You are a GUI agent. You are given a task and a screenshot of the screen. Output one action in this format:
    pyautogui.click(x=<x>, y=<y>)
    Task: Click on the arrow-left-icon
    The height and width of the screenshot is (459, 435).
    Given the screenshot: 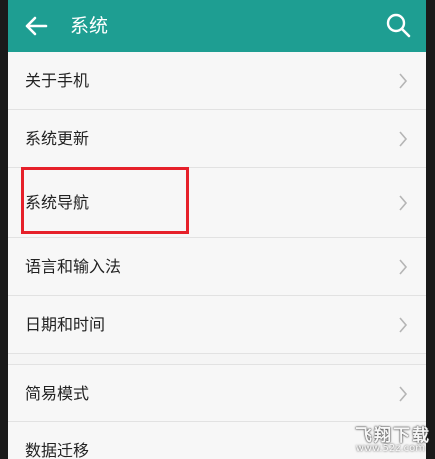 What is the action you would take?
    pyautogui.click(x=36, y=26)
    